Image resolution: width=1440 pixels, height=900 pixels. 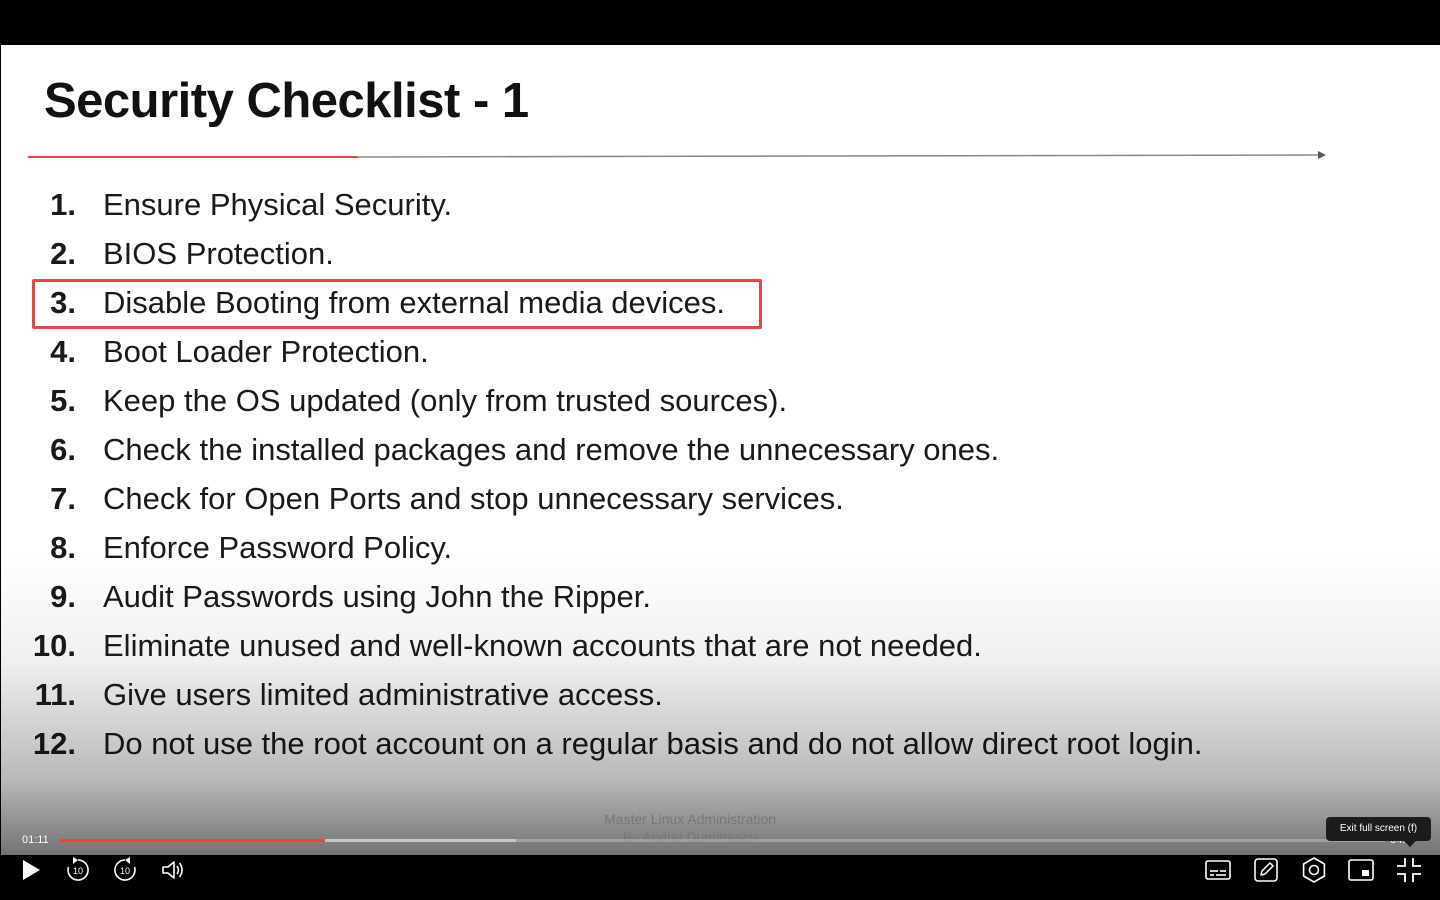 I want to click on progress-played, so click(x=192, y=840).